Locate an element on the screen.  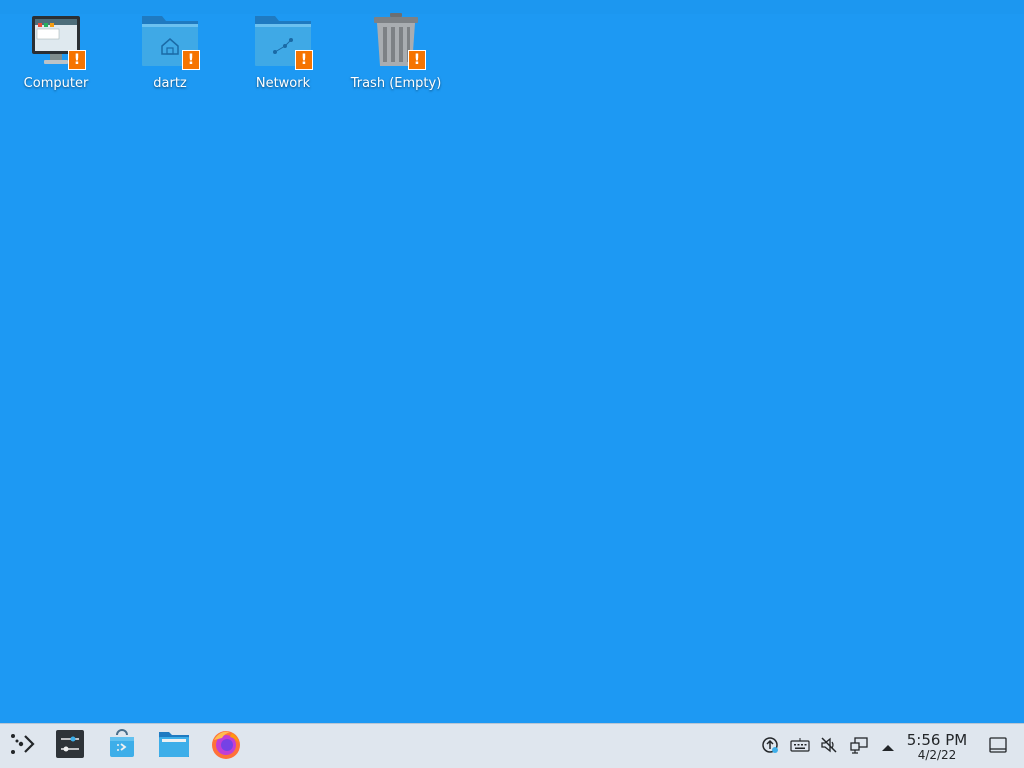
computer-icon: ! is located at coordinates (56, 41).